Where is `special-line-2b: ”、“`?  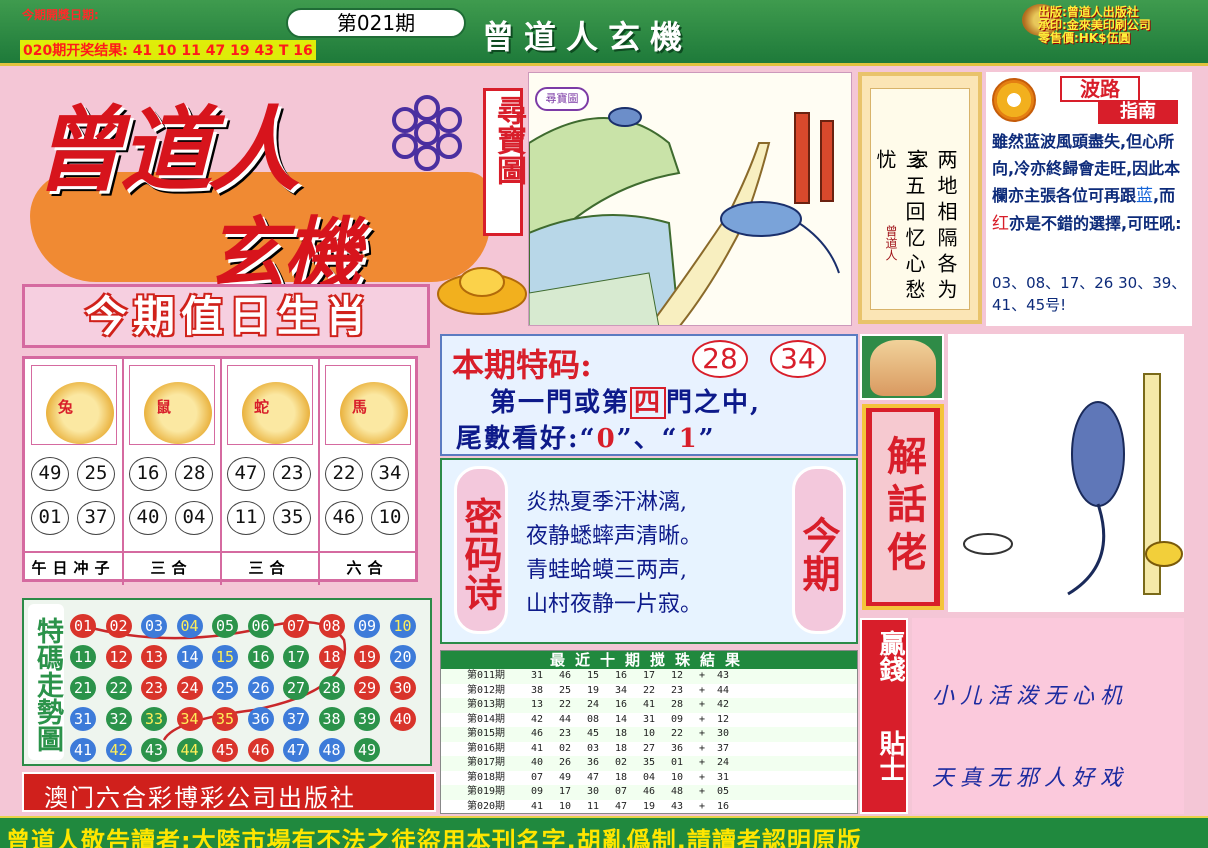
special-line-2b: ”、“ is located at coordinates (647, 439).